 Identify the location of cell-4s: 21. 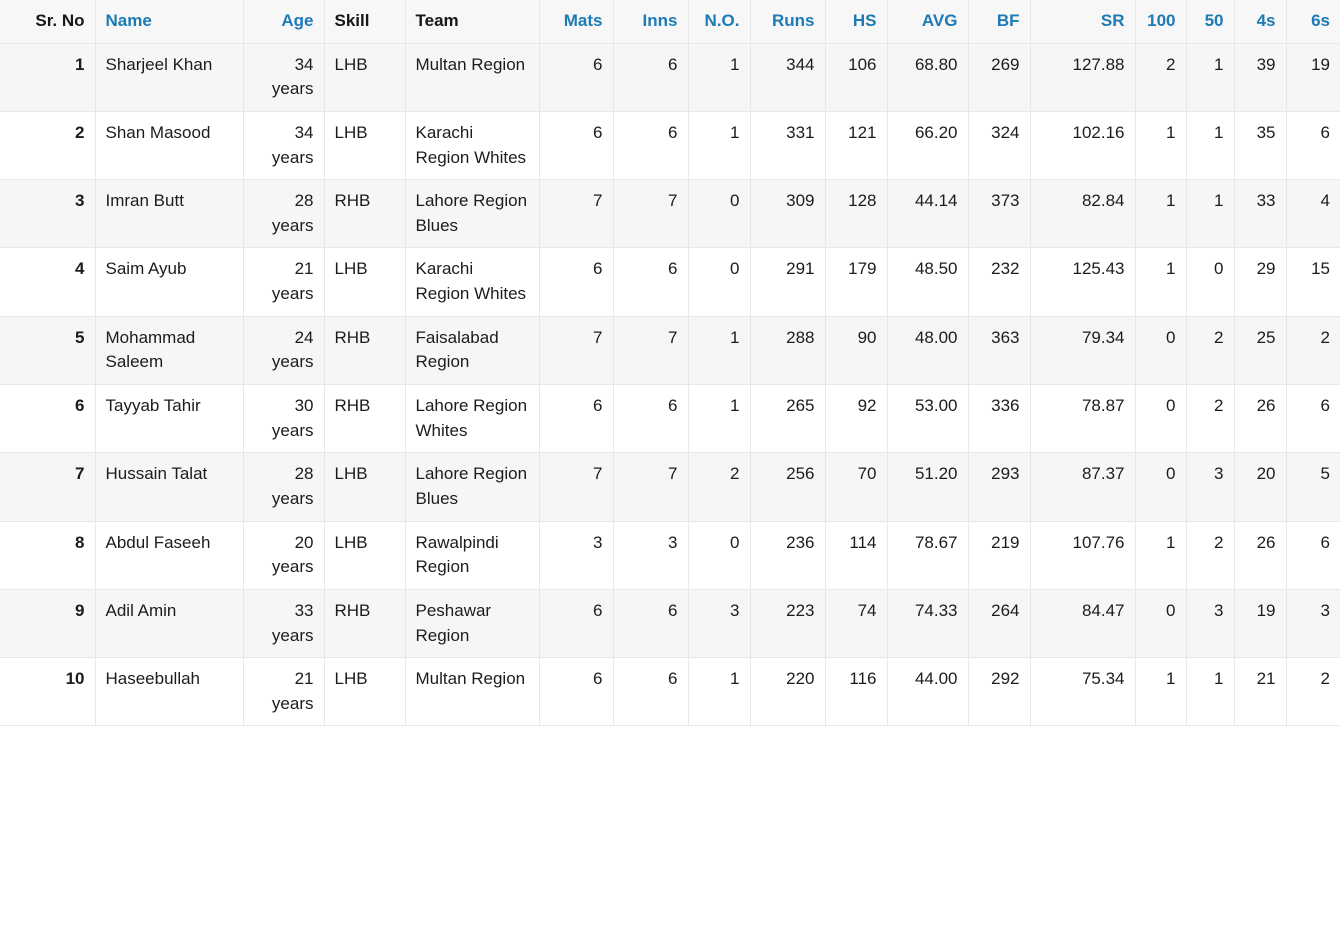
(1260, 692).